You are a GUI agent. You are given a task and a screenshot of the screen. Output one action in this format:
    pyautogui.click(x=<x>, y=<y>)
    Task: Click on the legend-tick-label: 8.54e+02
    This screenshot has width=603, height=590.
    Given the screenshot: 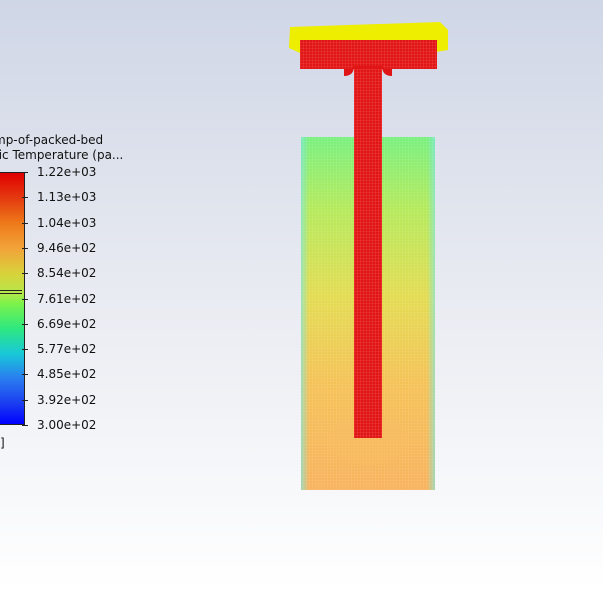 What is the action you would take?
    pyautogui.click(x=67, y=273)
    